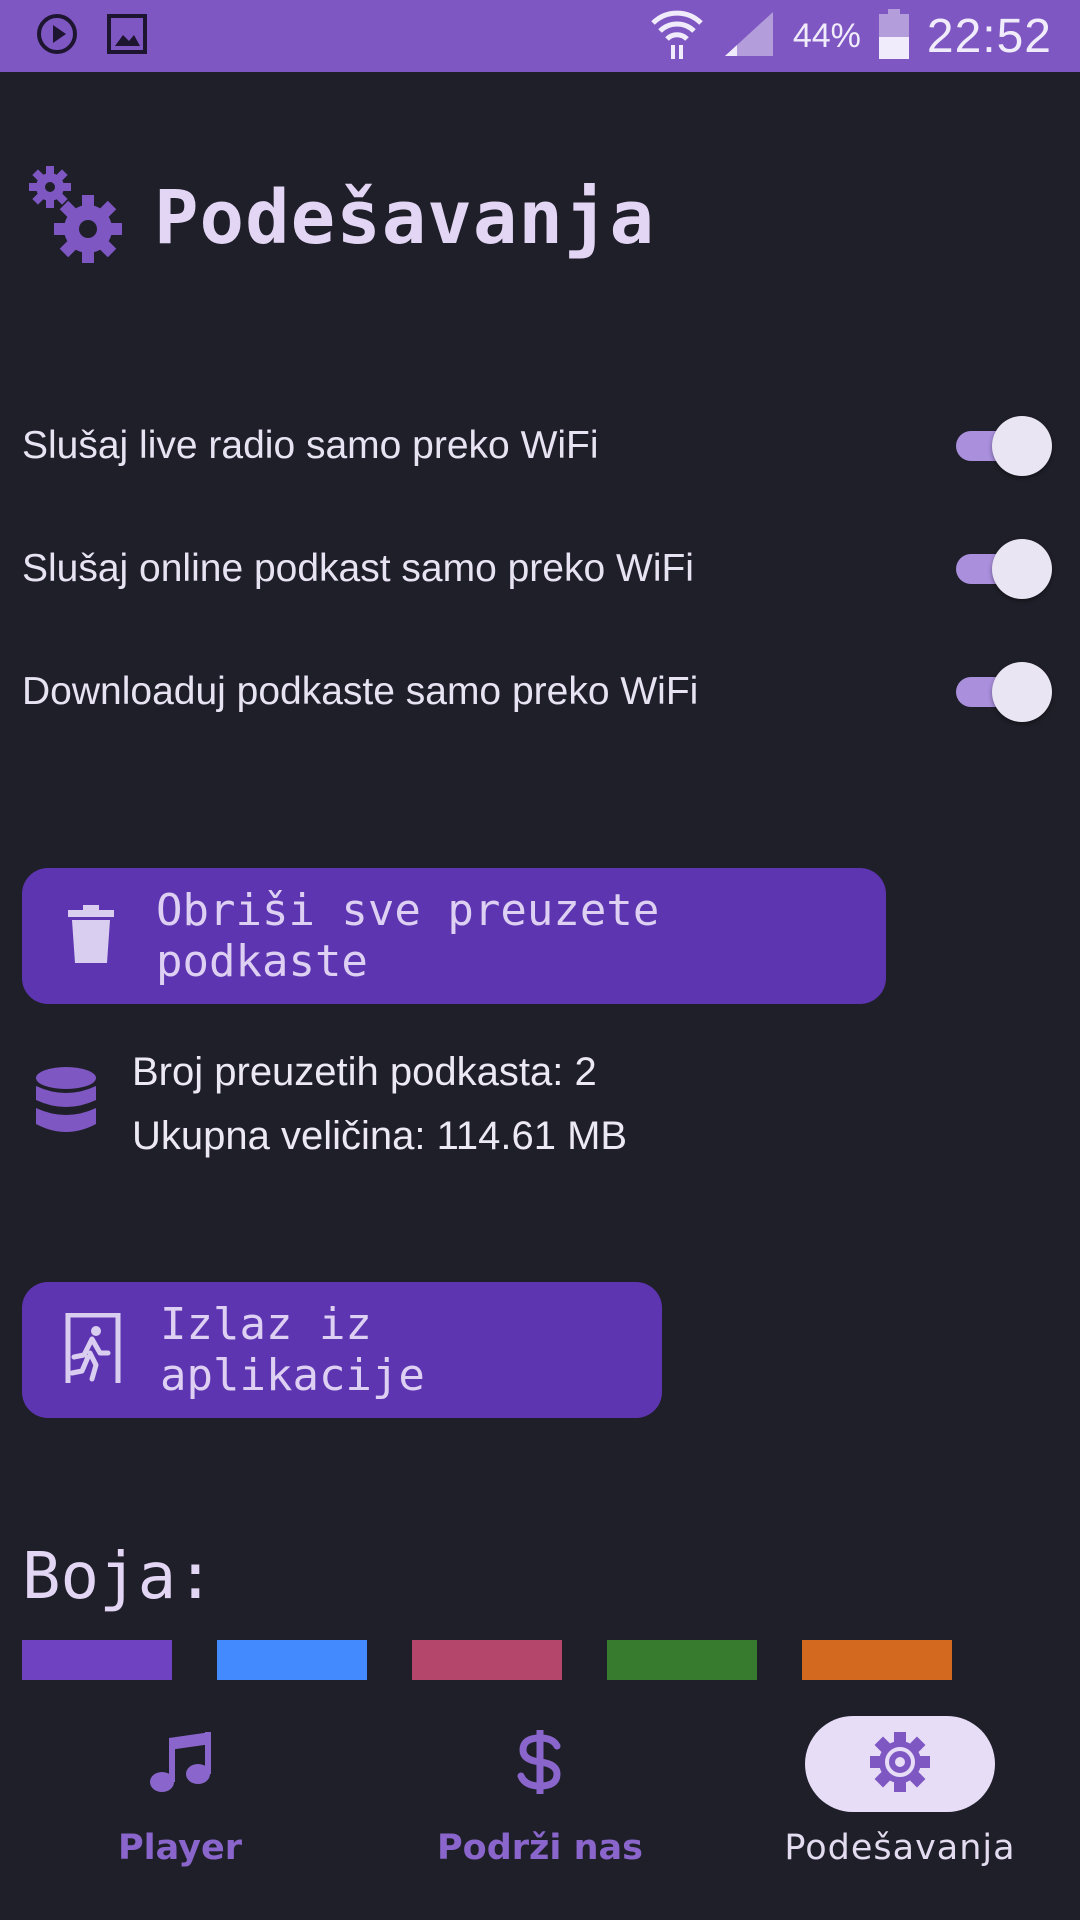 This screenshot has width=1080, height=1920. Describe the element at coordinates (487, 1660) in the screenshot. I see `color-swatch-pink` at that location.